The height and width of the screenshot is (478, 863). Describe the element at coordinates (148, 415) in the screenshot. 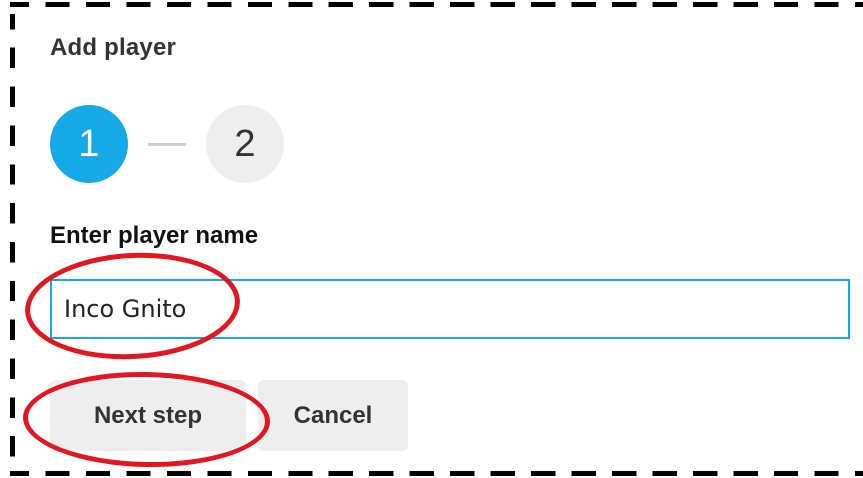

I see `next-step-button: Next step` at that location.